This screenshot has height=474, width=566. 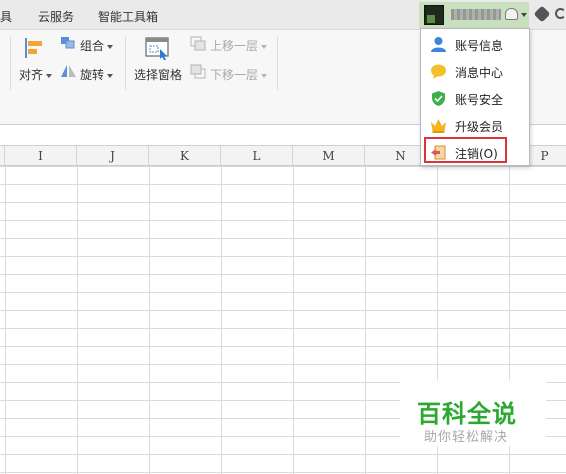 I want to click on group-button: 组合, so click(x=97, y=45).